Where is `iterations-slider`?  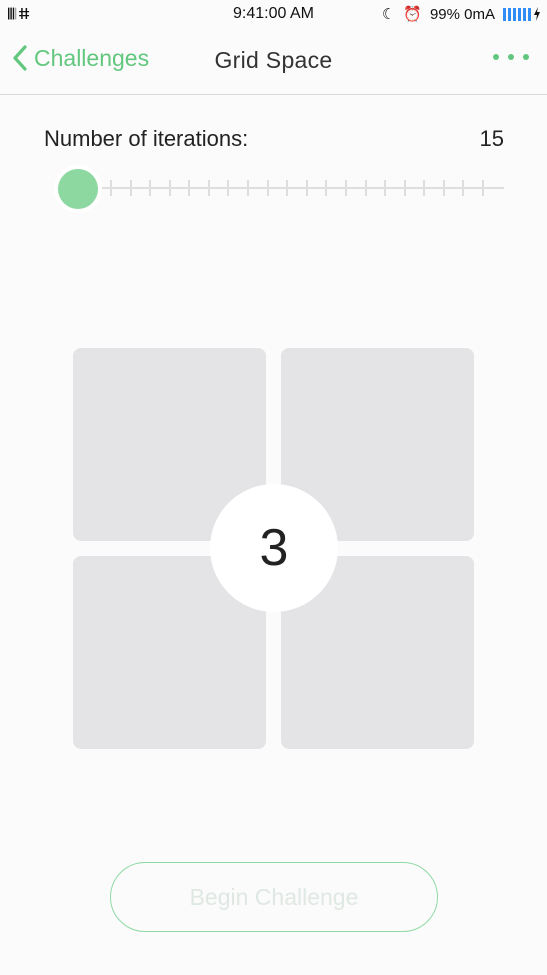 iterations-slider is located at coordinates (280, 188).